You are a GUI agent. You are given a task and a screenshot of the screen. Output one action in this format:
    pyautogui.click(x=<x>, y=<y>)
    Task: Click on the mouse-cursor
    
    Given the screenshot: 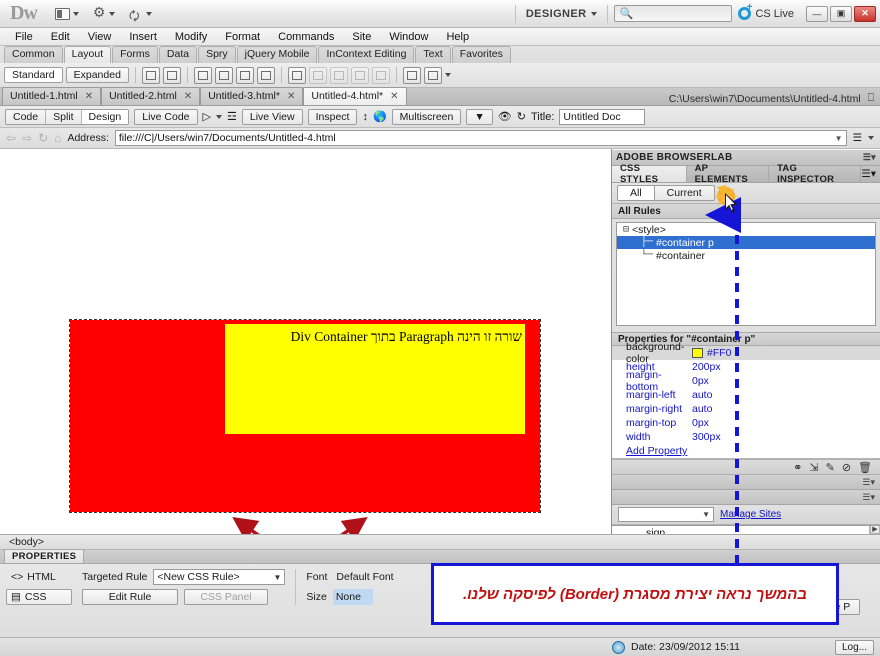 What is the action you would take?
    pyautogui.click(x=726, y=199)
    